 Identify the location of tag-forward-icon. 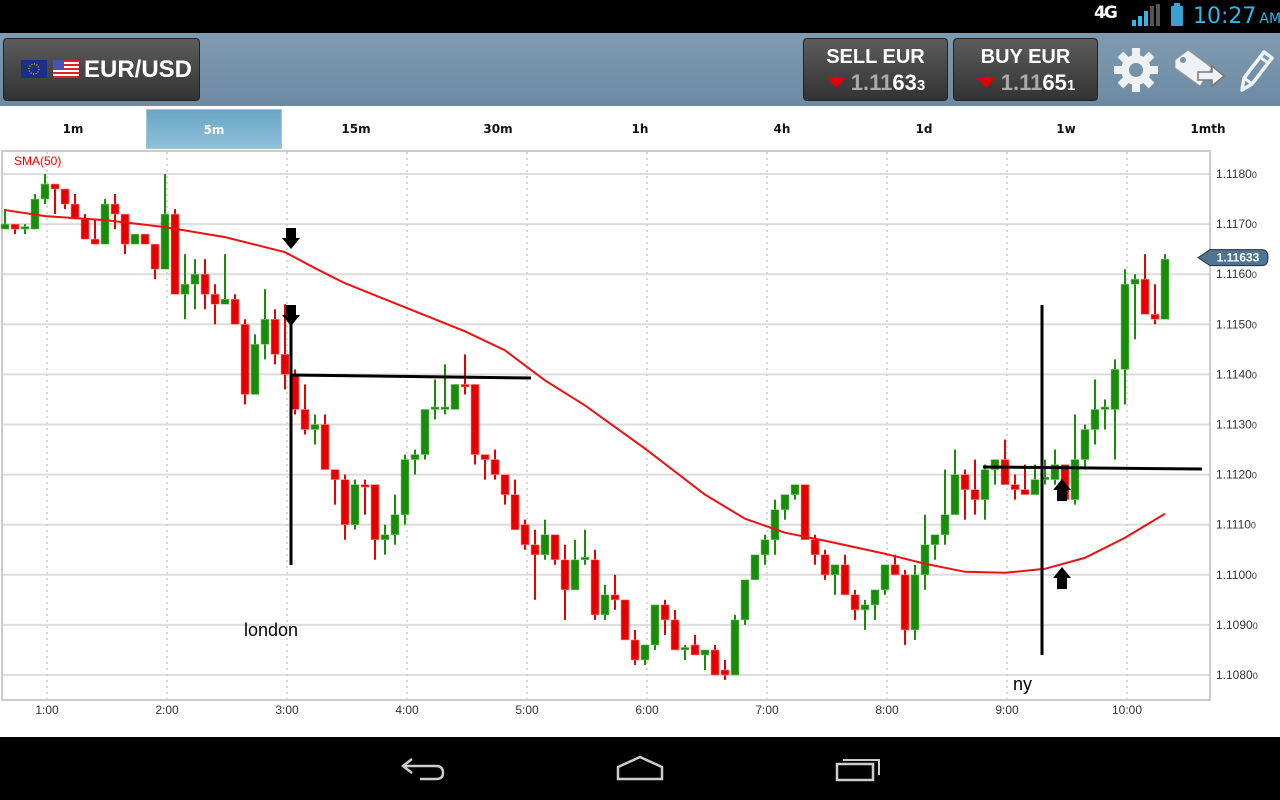
(1200, 70).